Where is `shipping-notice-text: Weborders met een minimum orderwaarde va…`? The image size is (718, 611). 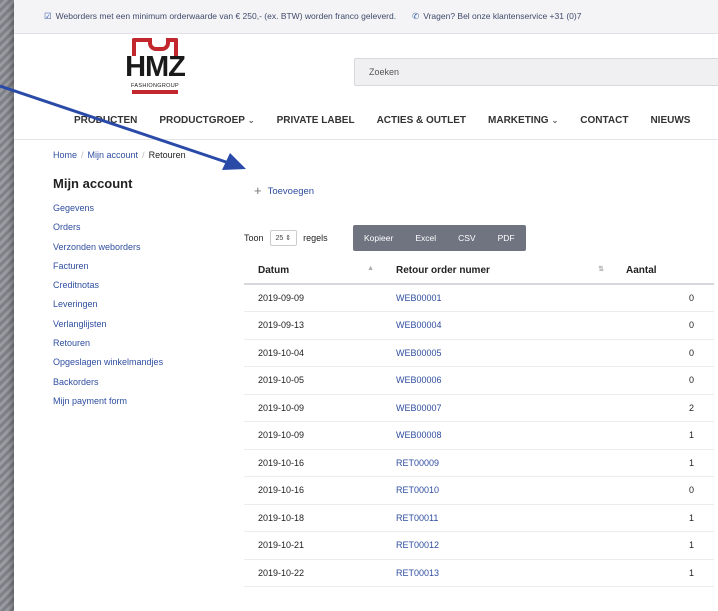
shipping-notice-text: Weborders met een minimum orderwaarde va… is located at coordinates (226, 16).